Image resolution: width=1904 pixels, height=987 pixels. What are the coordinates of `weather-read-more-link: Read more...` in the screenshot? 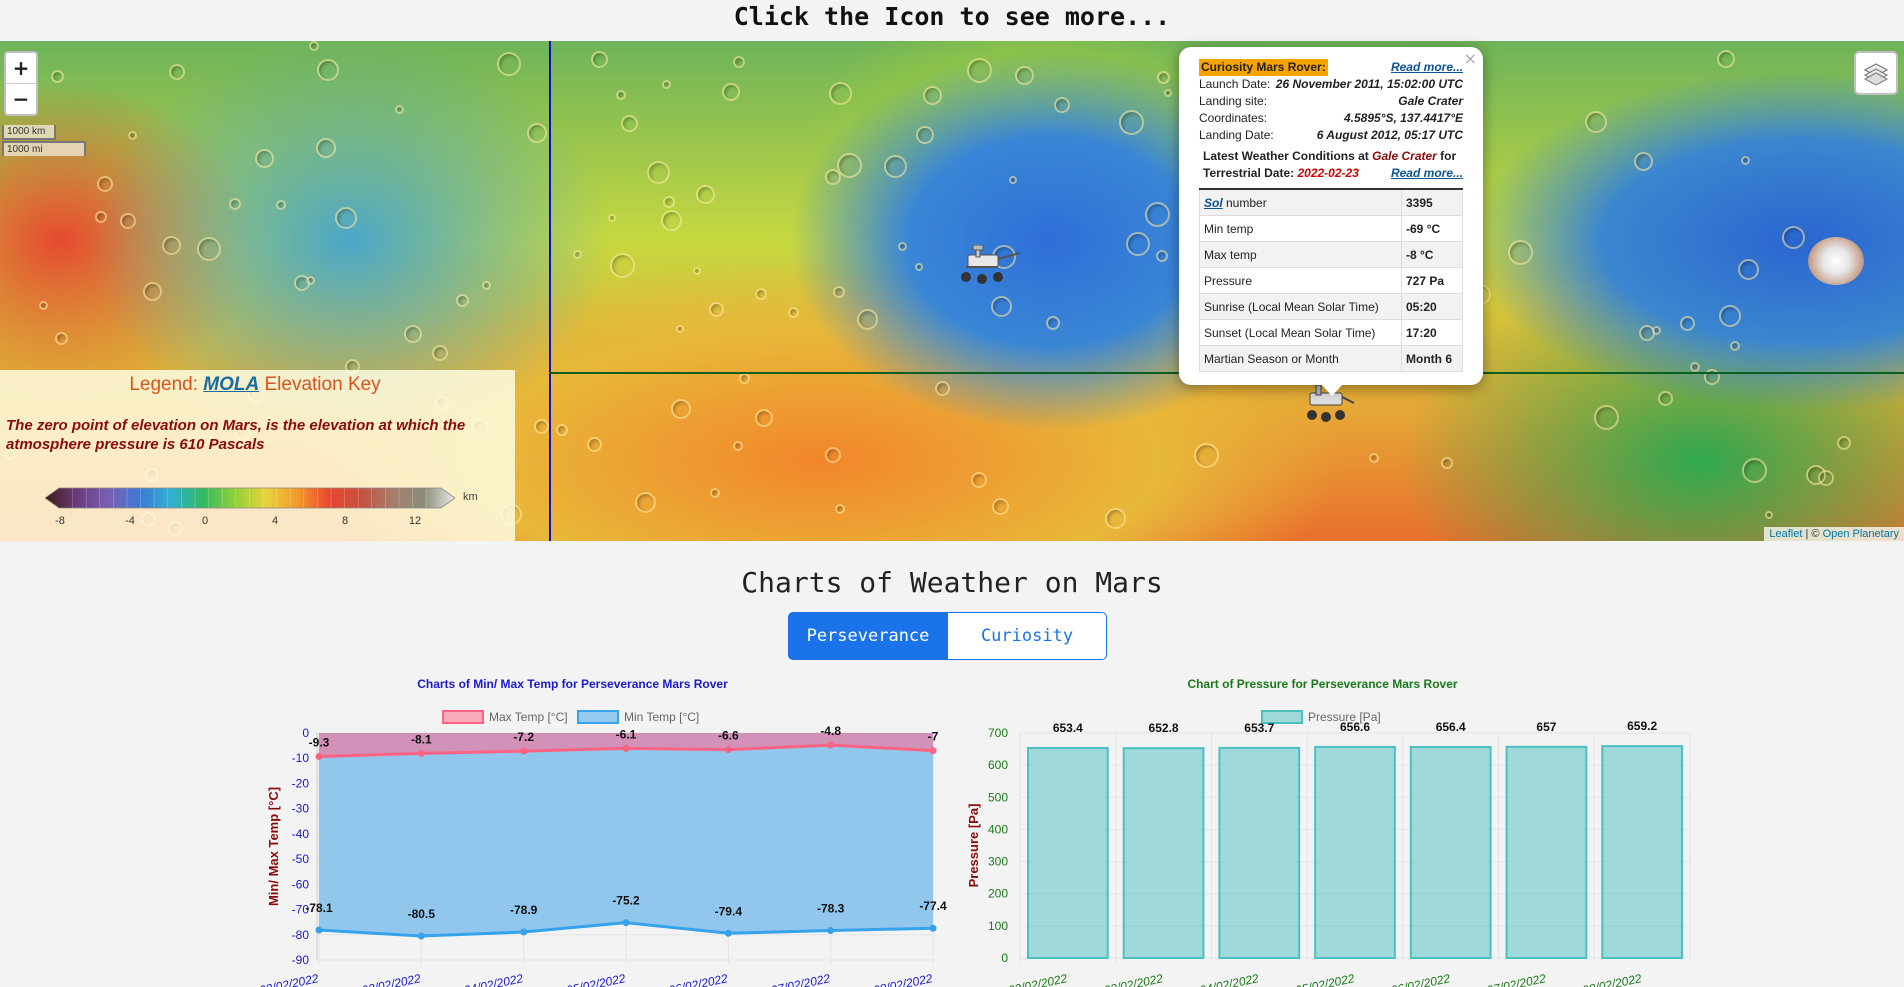 It's located at (1427, 173).